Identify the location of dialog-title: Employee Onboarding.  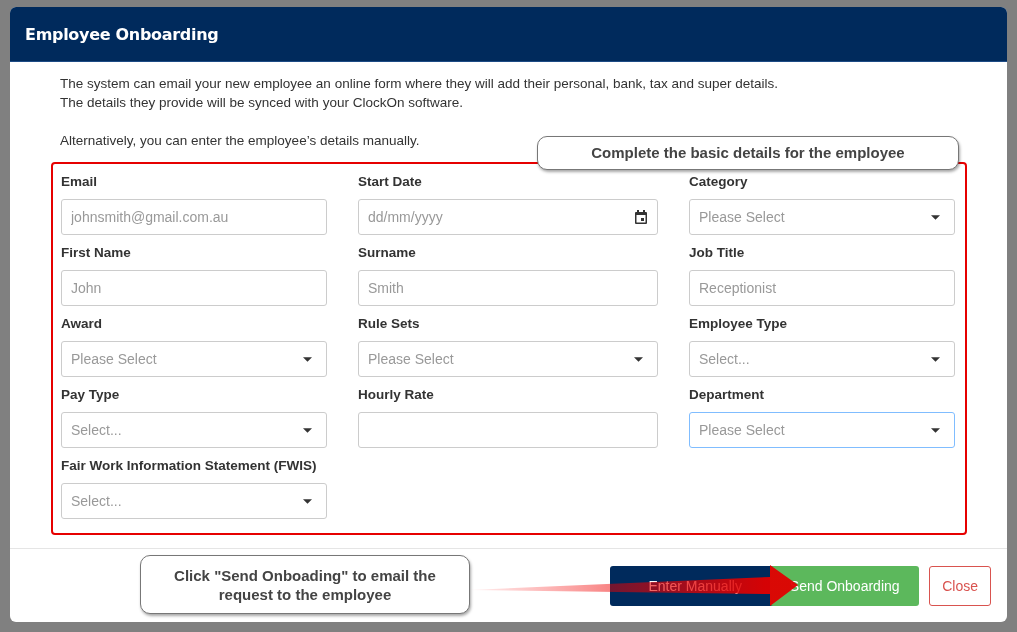
(122, 34).